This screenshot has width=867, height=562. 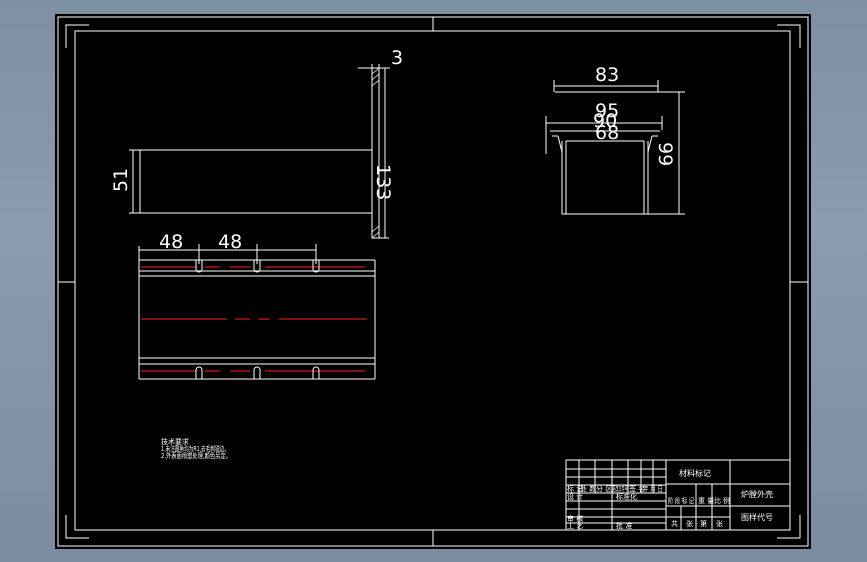 What do you see at coordinates (77, 36) in the screenshot?
I see `corner-mark-tl` at bounding box center [77, 36].